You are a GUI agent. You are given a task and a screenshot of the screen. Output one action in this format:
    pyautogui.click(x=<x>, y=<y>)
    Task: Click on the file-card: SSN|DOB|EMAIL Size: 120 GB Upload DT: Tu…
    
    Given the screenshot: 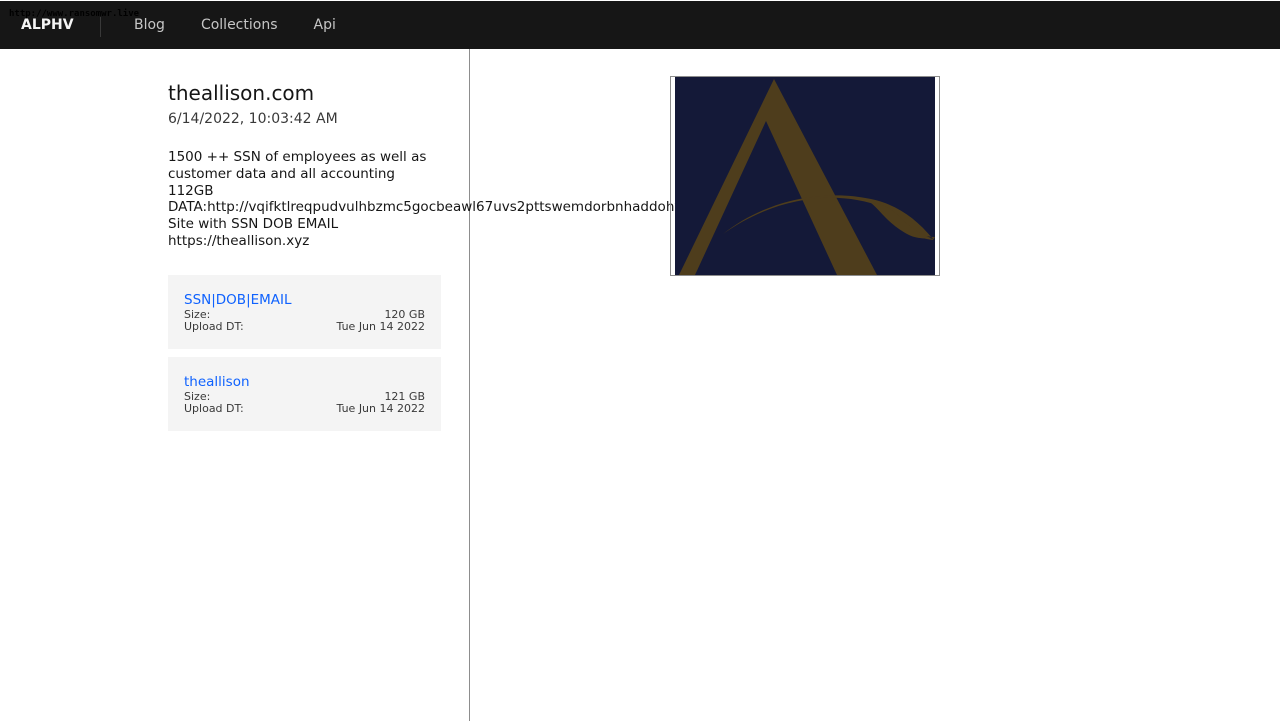 What is the action you would take?
    pyautogui.click(x=304, y=312)
    